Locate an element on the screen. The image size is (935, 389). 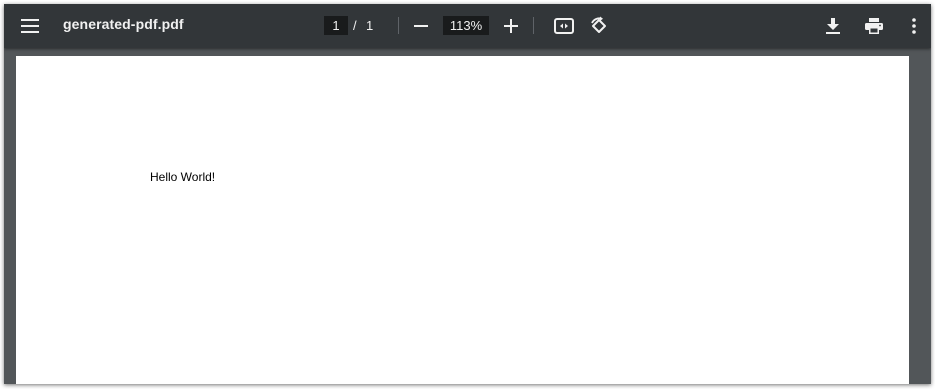
document-title: generated-pdf.pdf is located at coordinates (123, 24).